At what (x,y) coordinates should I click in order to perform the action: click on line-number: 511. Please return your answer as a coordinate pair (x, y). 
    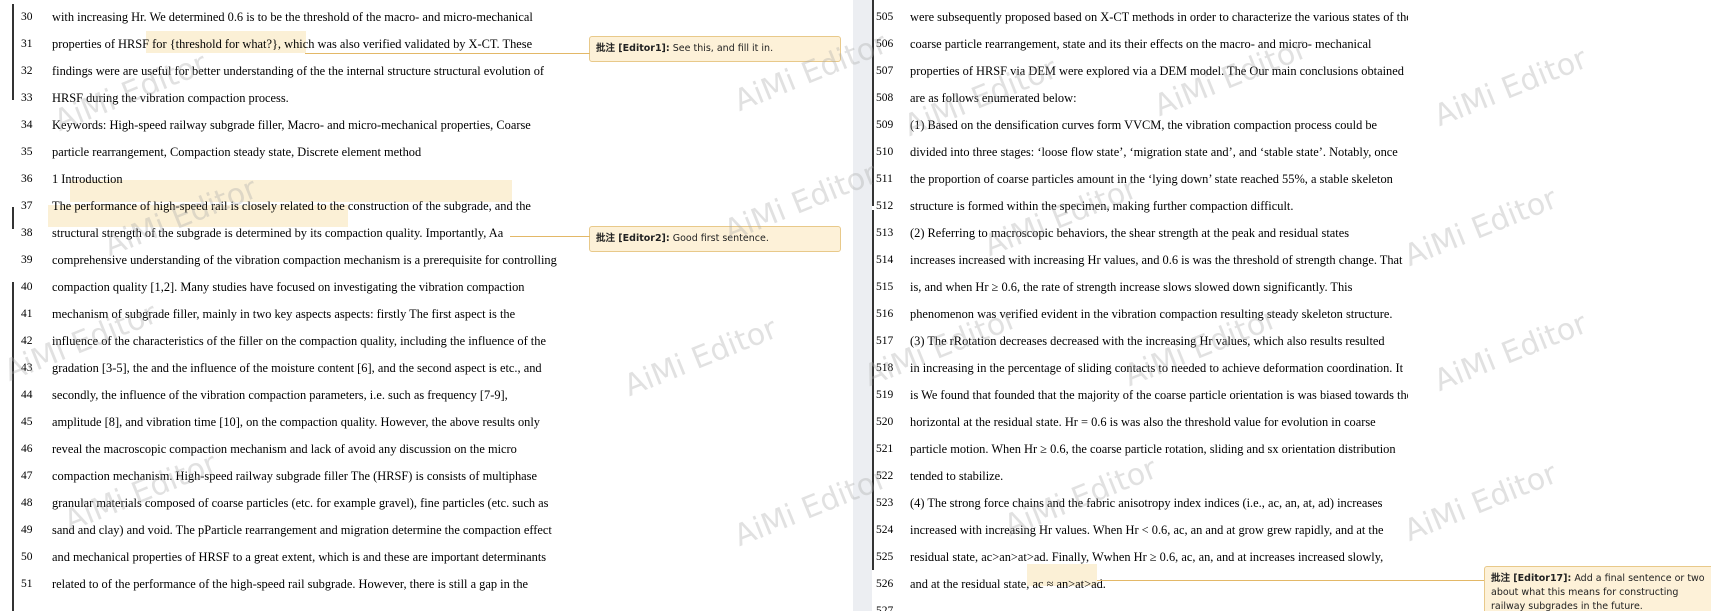
    Looking at the image, I should click on (884, 179).